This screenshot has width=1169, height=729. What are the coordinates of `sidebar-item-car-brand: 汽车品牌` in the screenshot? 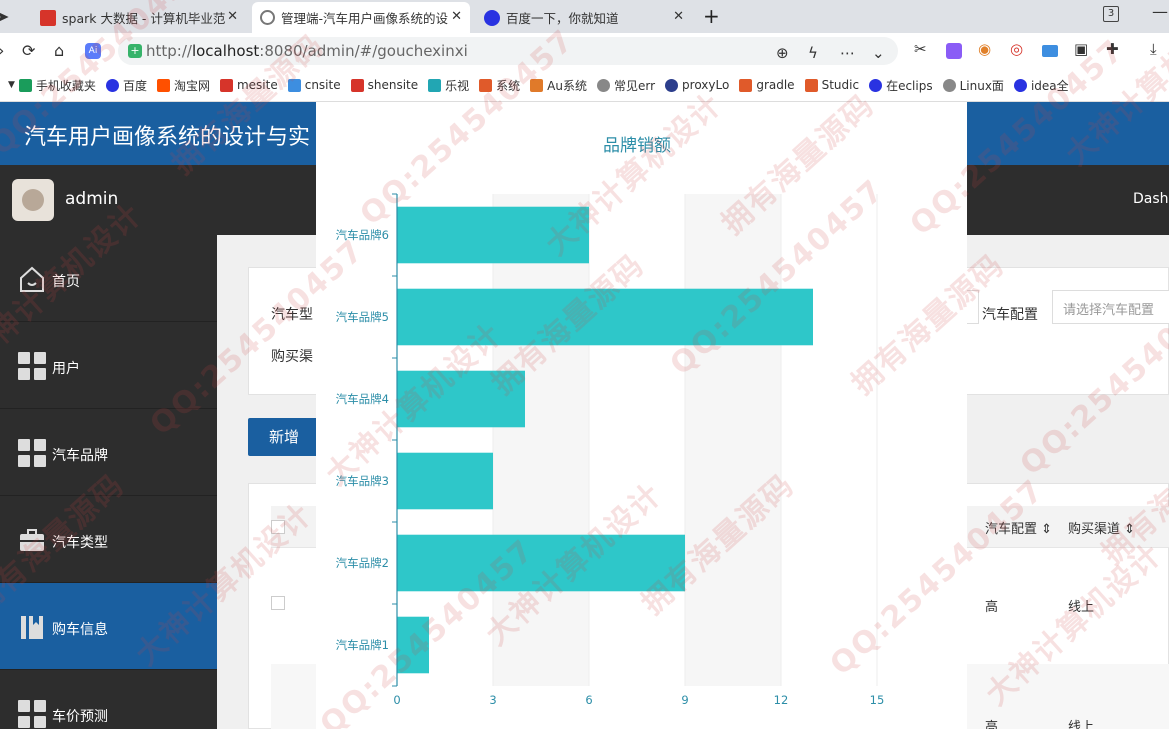 It's located at (108, 452).